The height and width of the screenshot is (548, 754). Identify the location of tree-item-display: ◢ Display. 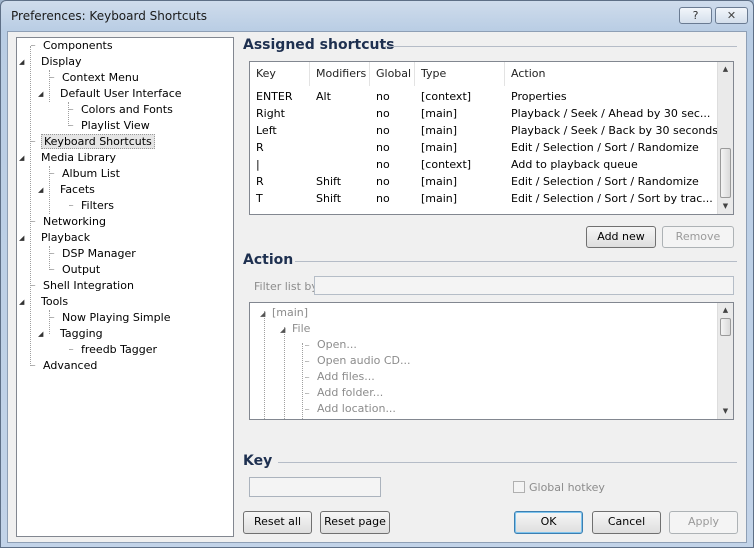
(51, 62).